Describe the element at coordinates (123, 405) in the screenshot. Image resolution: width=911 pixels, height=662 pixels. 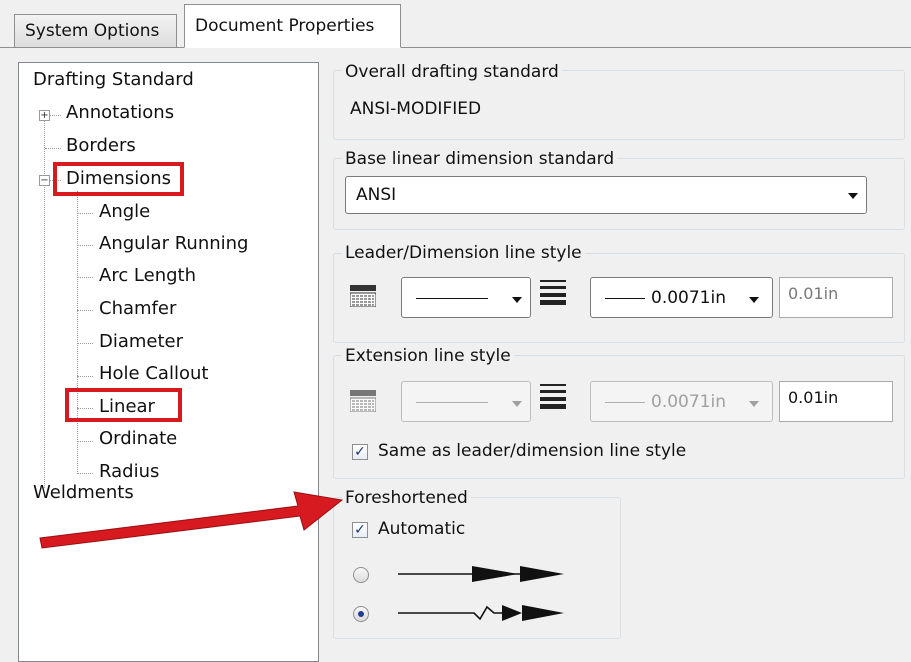
I see `linear-highlight` at that location.